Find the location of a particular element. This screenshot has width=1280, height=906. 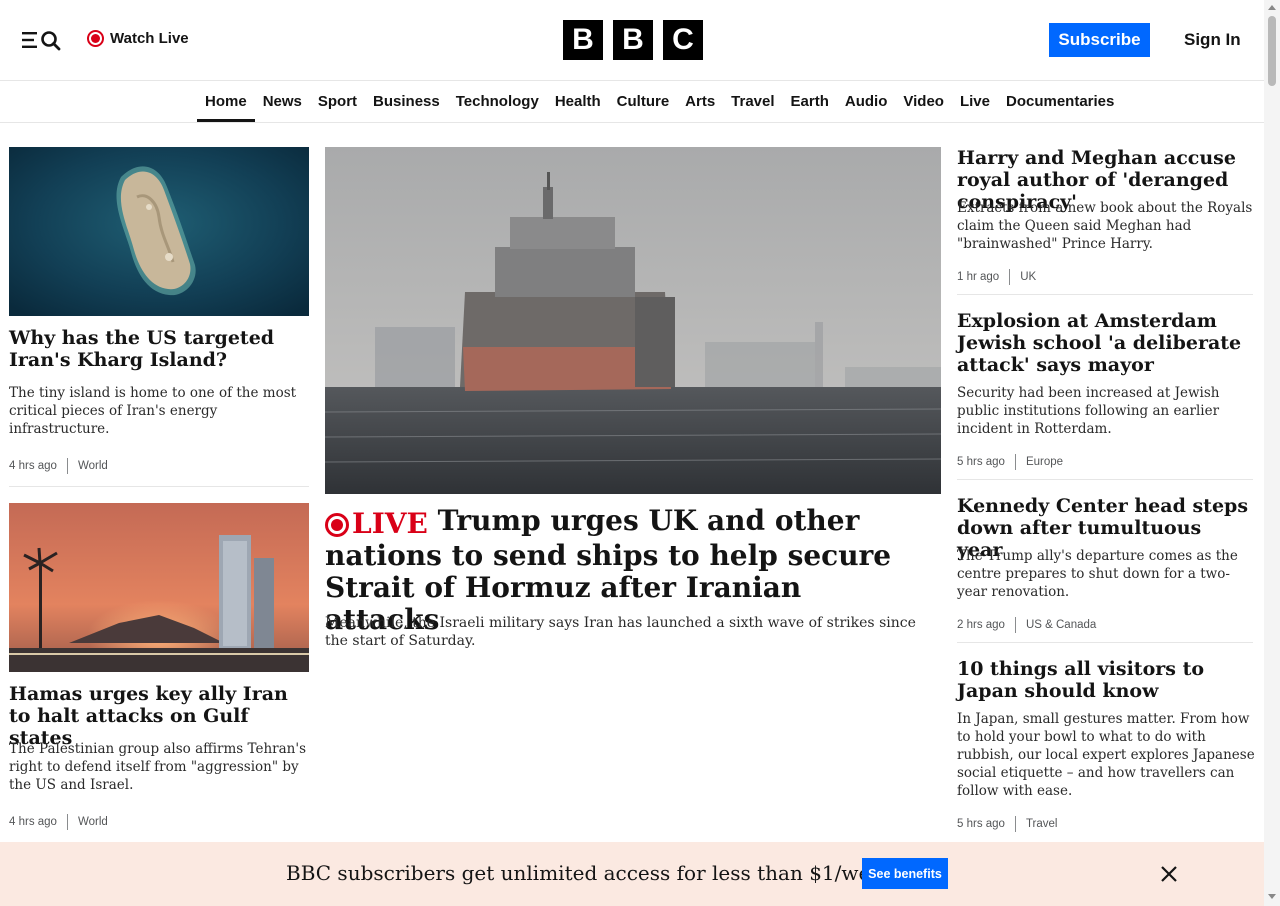

nav-item-video: Video is located at coordinates (923, 101).